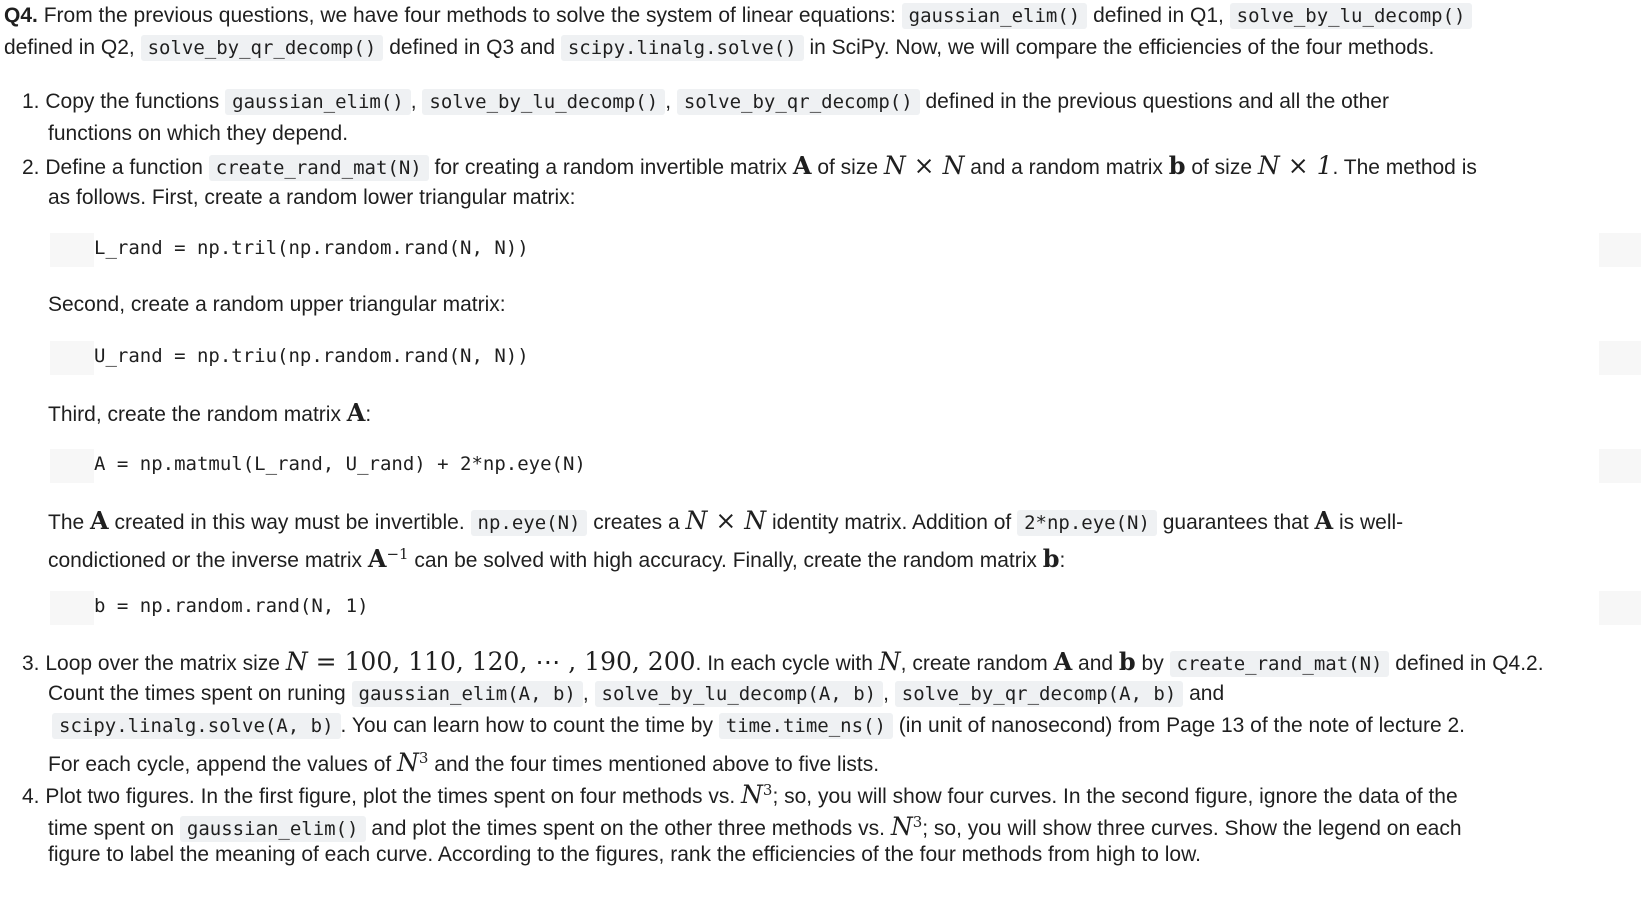 The image size is (1641, 914). What do you see at coordinates (1466, 663) in the screenshot?
I see `text: defined in Q4.2.` at bounding box center [1466, 663].